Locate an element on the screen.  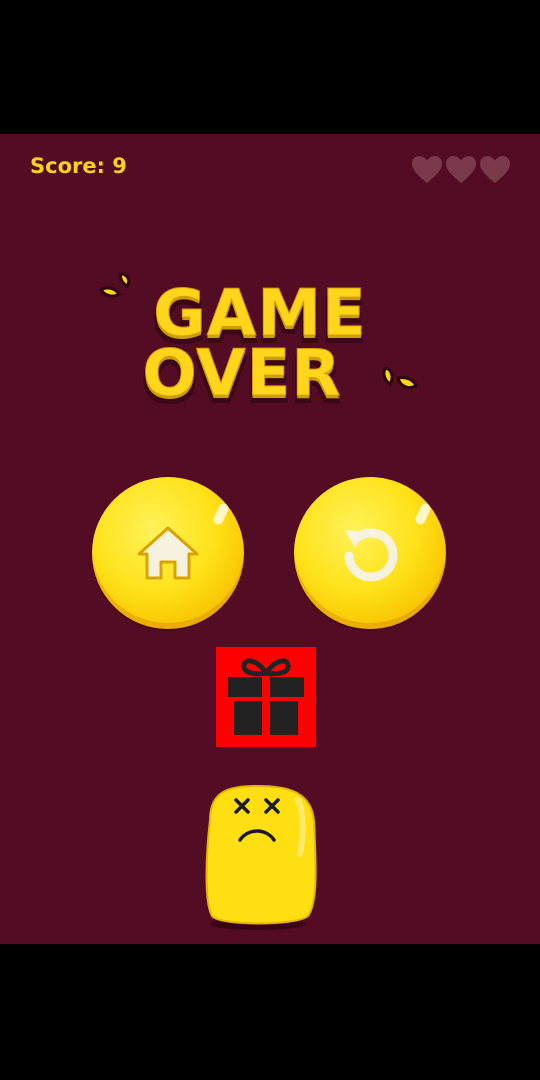
replay-button is located at coordinates (370, 553).